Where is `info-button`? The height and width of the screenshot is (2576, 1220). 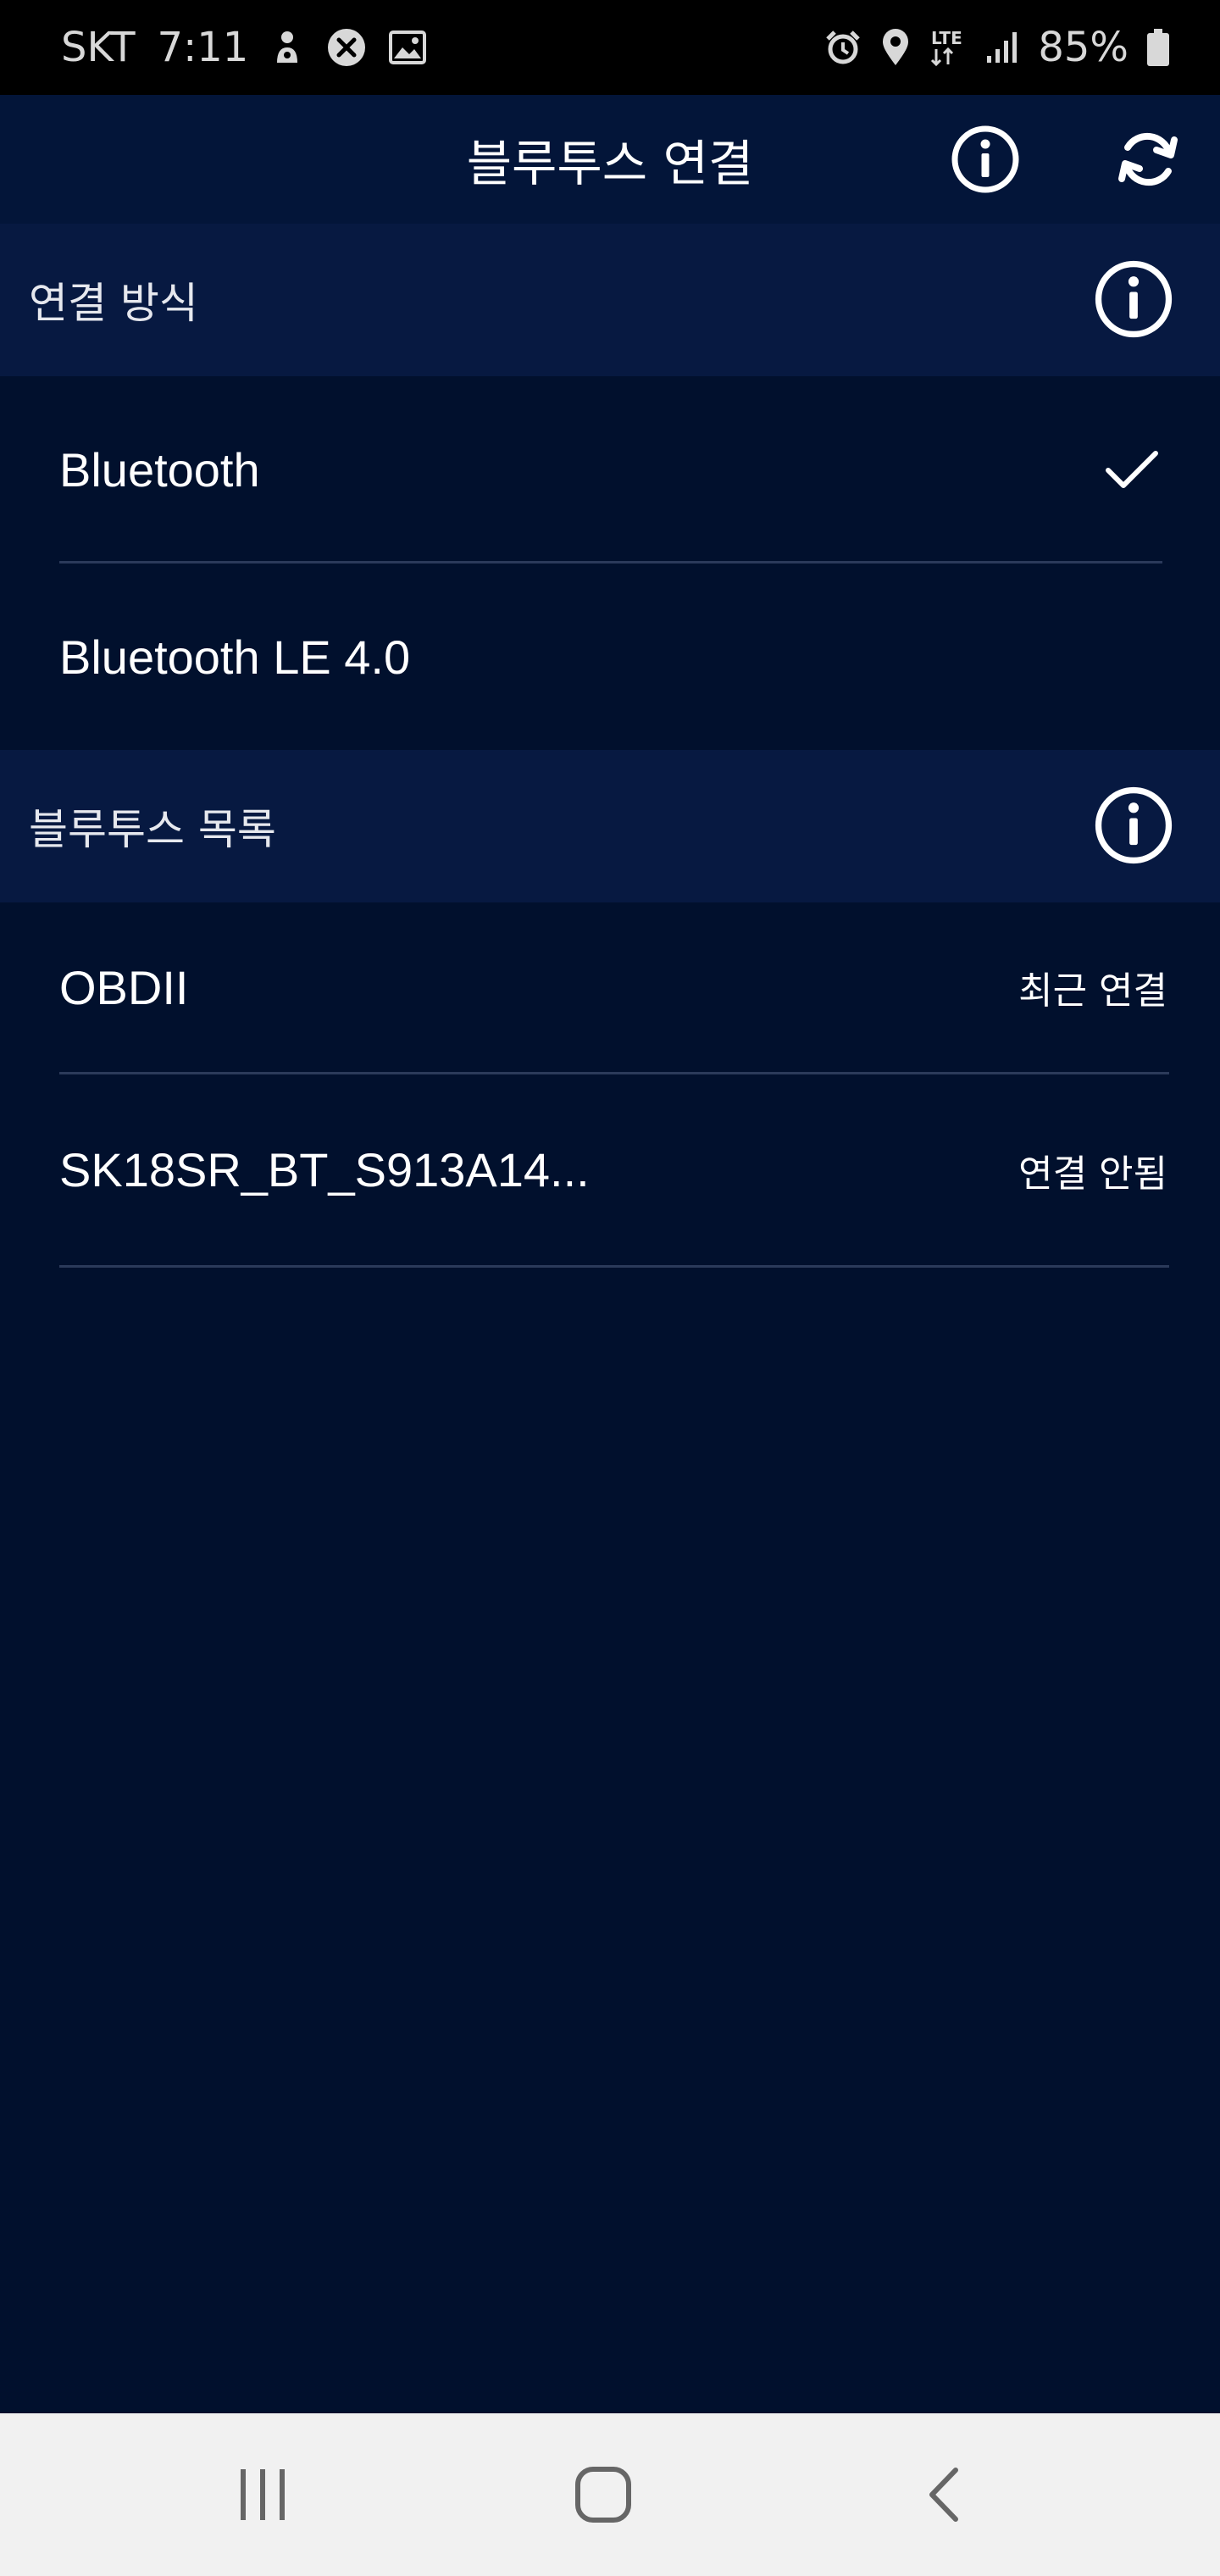
info-button is located at coordinates (985, 159).